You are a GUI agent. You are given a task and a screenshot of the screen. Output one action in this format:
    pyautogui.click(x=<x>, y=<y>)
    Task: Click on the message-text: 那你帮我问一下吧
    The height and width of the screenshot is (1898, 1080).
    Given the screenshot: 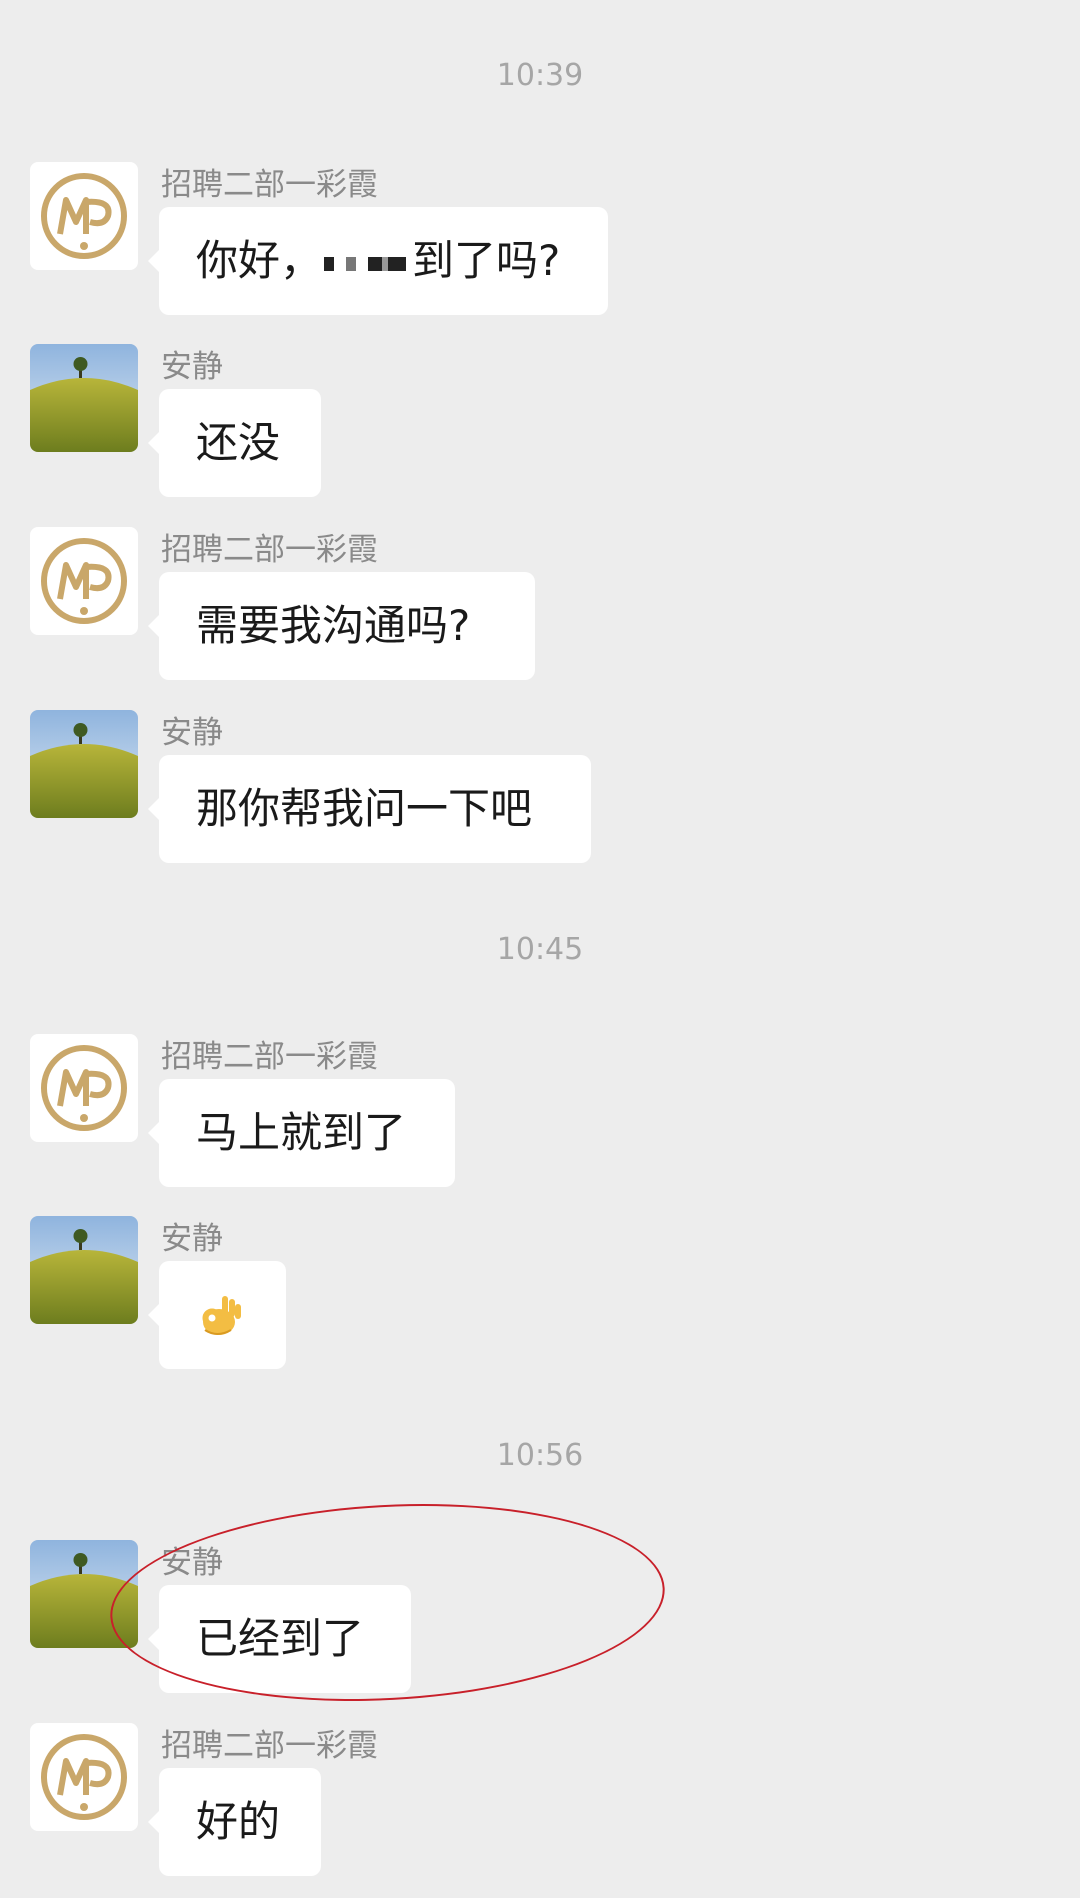 What is the action you would take?
    pyautogui.click(x=364, y=808)
    